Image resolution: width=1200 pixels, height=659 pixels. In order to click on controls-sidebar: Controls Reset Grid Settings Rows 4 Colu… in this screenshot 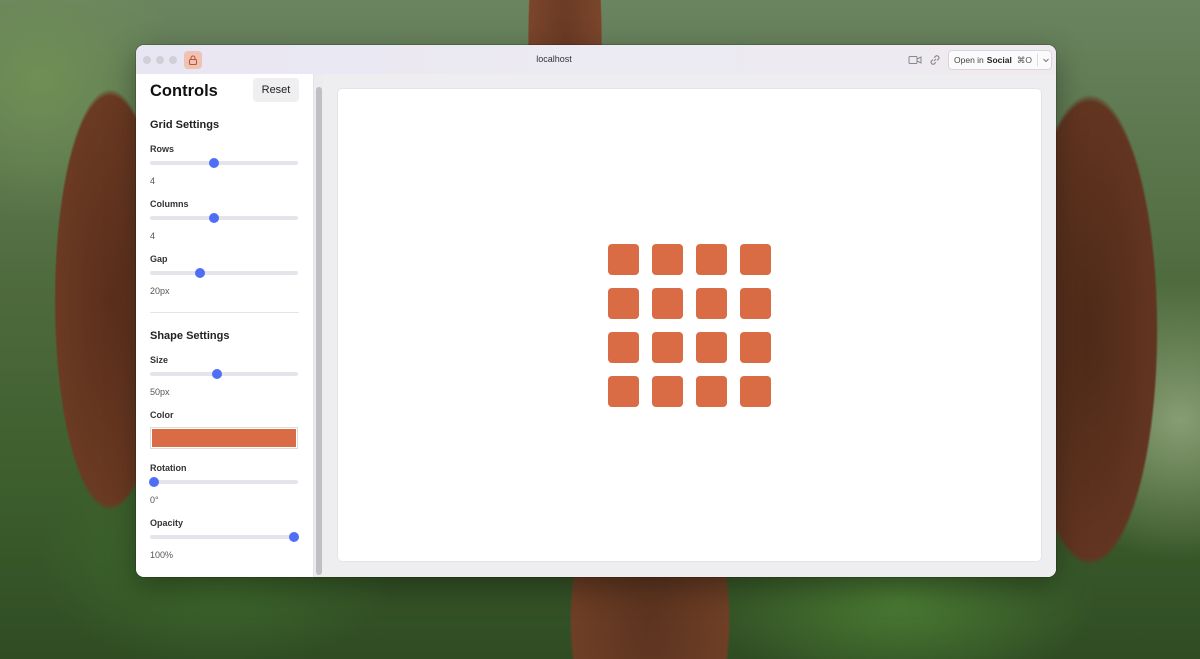, I will do `click(225, 325)`.